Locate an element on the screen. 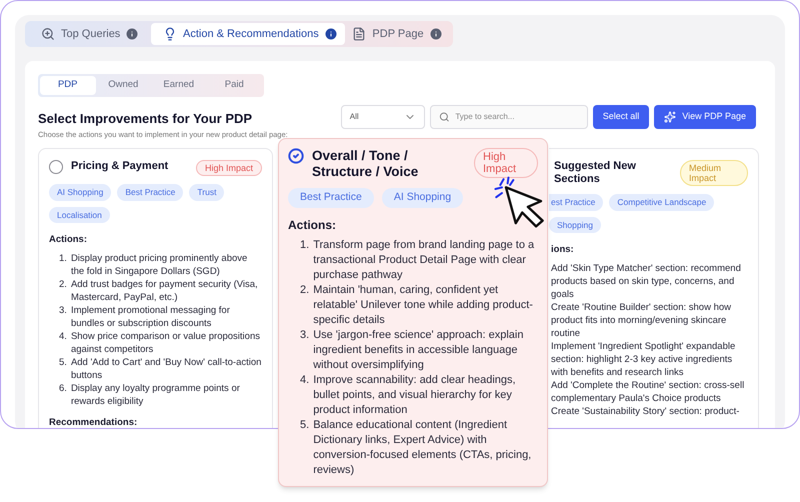 Image resolution: width=800 pixels, height=502 pixels. action-item: Implement promotional messaging for bundles or subscription discounts is located at coordinates (150, 317).